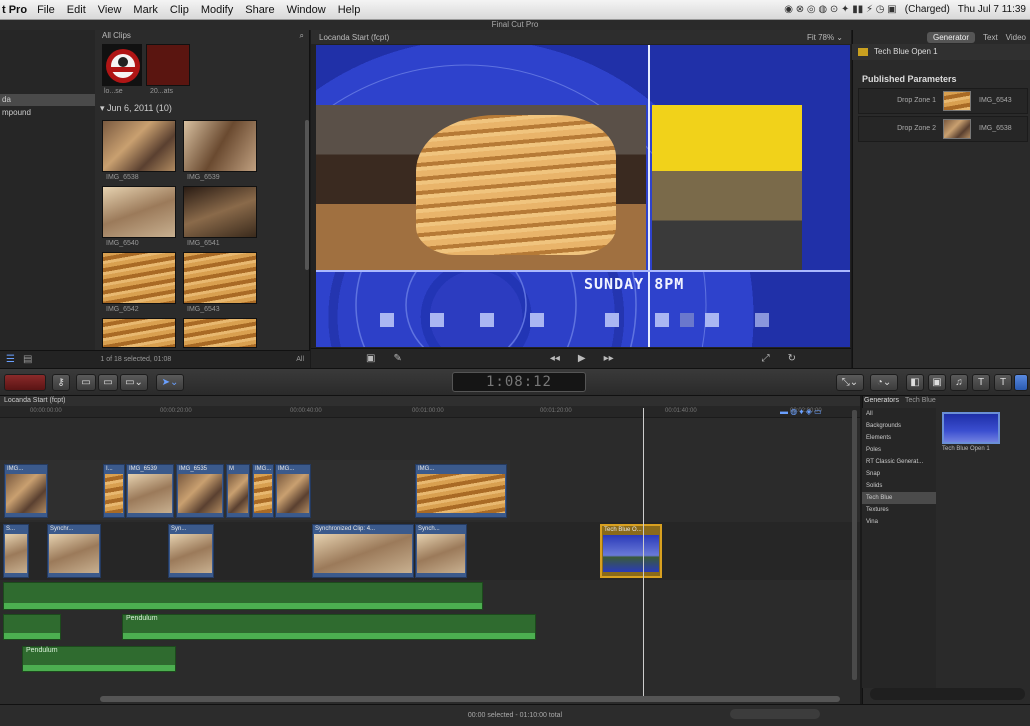  I want to click on category-item: Elements, so click(899, 438).